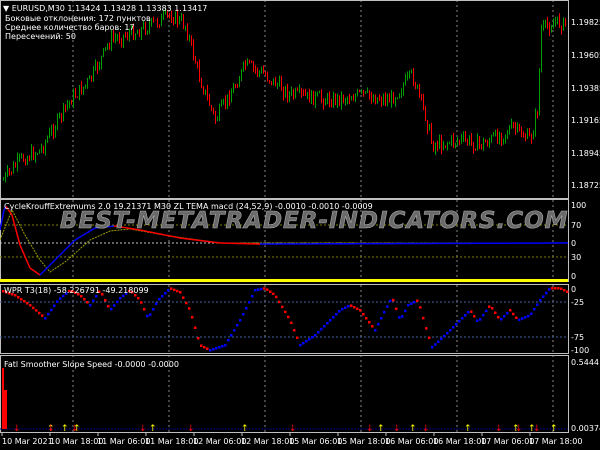 This screenshot has width=600, height=450. What do you see at coordinates (124, 441) in the screenshot?
I see `time-label: 11 Mar 06:00` at bounding box center [124, 441].